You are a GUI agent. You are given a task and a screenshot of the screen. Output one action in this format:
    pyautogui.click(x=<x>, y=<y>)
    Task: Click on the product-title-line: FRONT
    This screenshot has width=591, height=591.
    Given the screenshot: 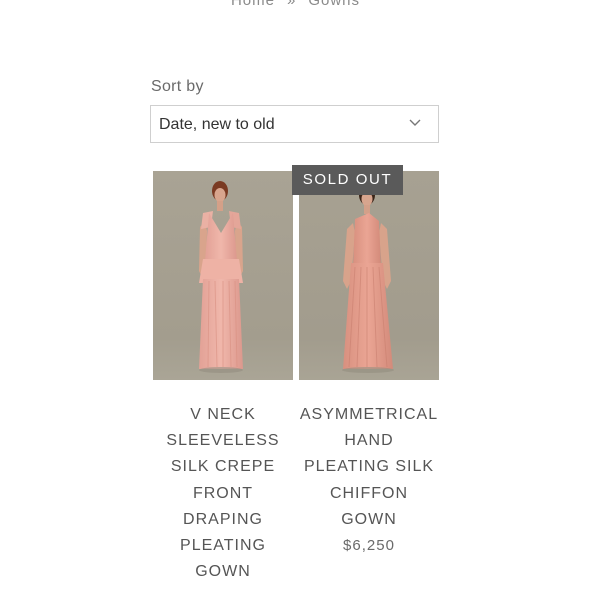 What is the action you would take?
    pyautogui.click(x=223, y=493)
    